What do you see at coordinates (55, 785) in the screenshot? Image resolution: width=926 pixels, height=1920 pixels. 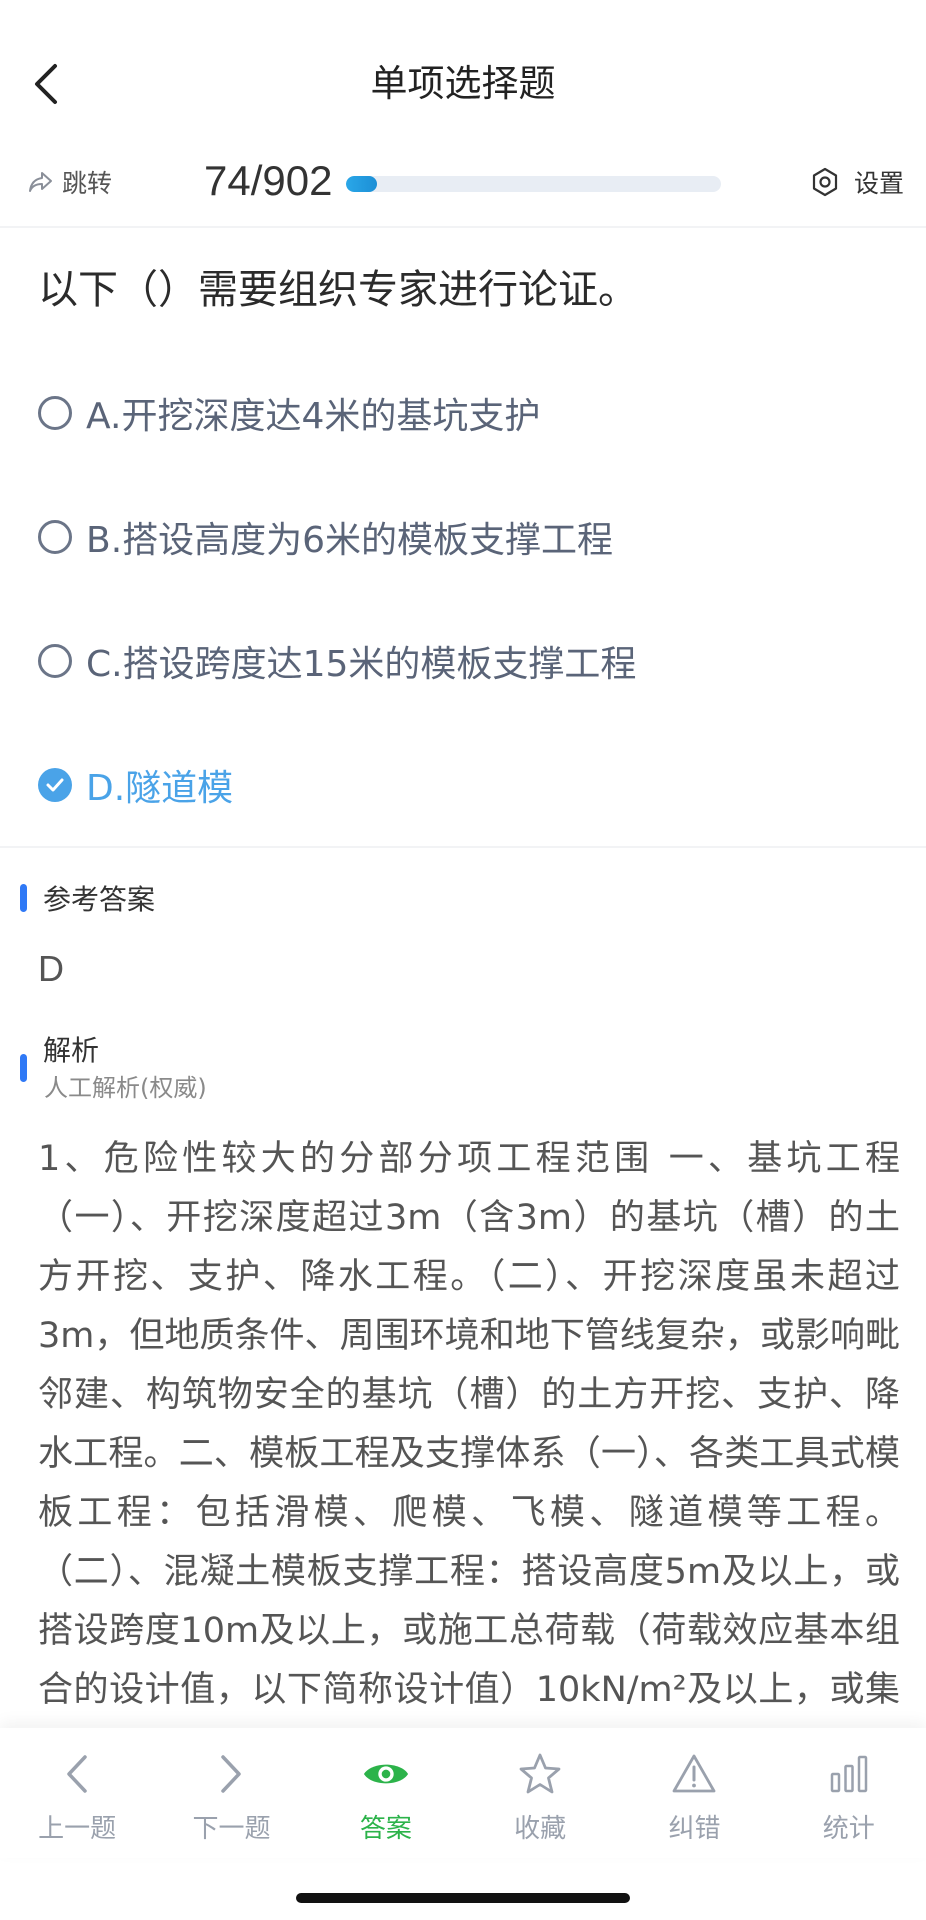 I see `checked-circle-icon` at bounding box center [55, 785].